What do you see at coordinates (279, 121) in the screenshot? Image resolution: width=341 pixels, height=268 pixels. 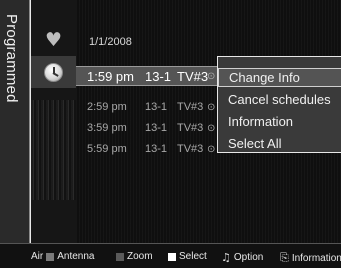 I see `menu-item-information: Information` at bounding box center [279, 121].